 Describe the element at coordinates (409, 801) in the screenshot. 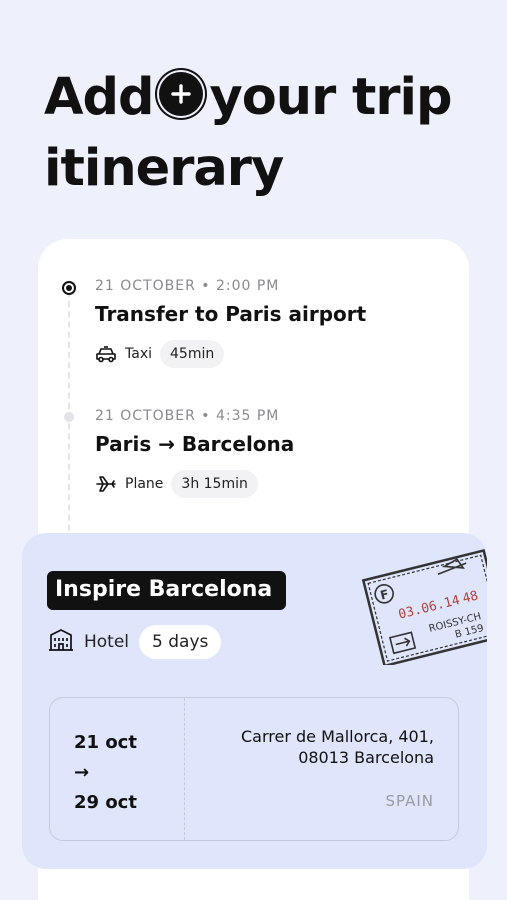

I see `hotel-country: SPAIN` at that location.